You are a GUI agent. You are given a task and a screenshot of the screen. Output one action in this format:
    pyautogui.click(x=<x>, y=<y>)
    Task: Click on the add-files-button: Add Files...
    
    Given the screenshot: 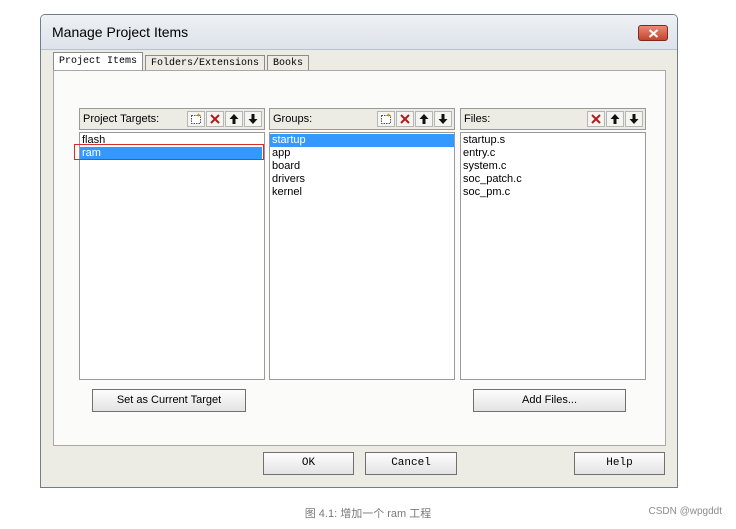 What is the action you would take?
    pyautogui.click(x=549, y=400)
    